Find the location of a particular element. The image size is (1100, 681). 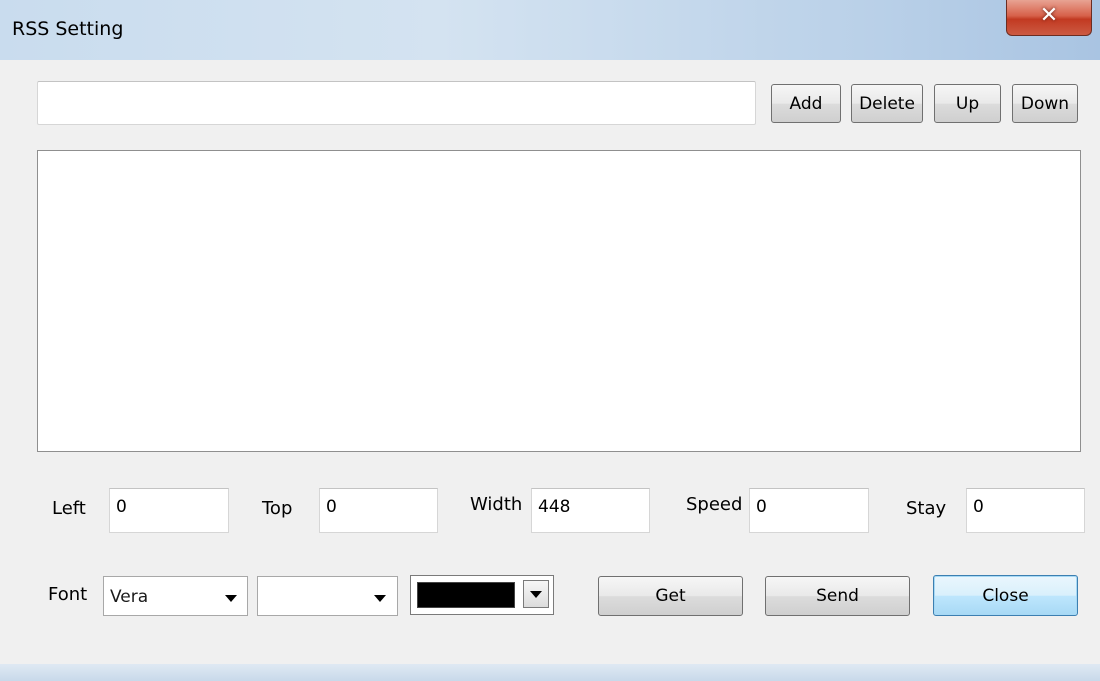

speed-label: Speed is located at coordinates (714, 504).